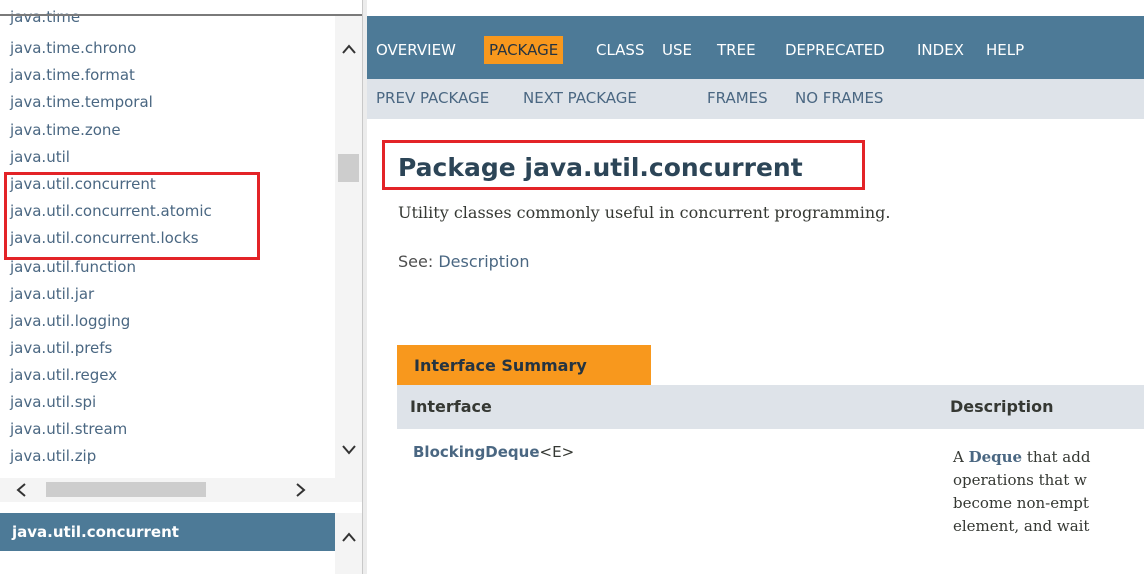 The height and width of the screenshot is (574, 1144). Describe the element at coordinates (63, 375) in the screenshot. I see `package-link-java-util-regex: java.util.regex` at that location.